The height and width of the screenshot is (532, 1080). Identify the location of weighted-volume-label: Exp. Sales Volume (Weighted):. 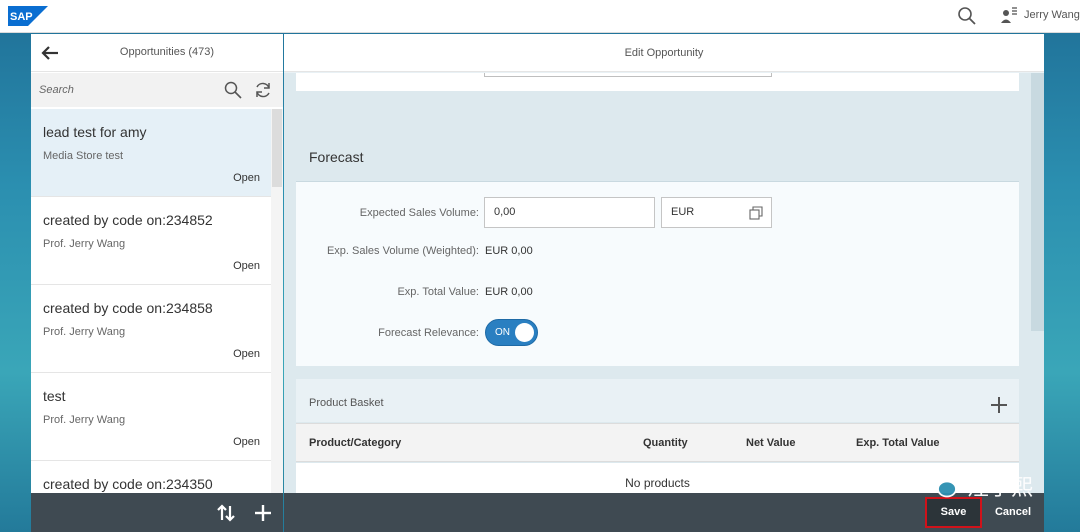
(402, 251).